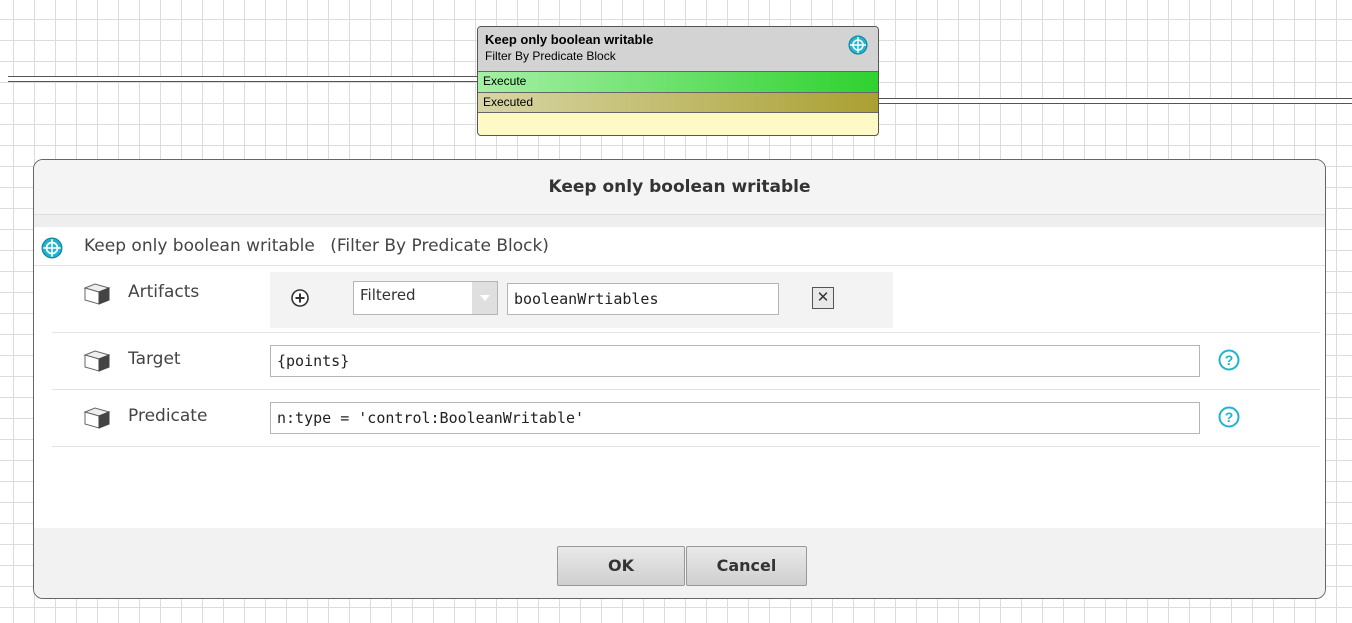 The height and width of the screenshot is (623, 1352). What do you see at coordinates (746, 566) in the screenshot?
I see `cancel-button: Cancel` at bounding box center [746, 566].